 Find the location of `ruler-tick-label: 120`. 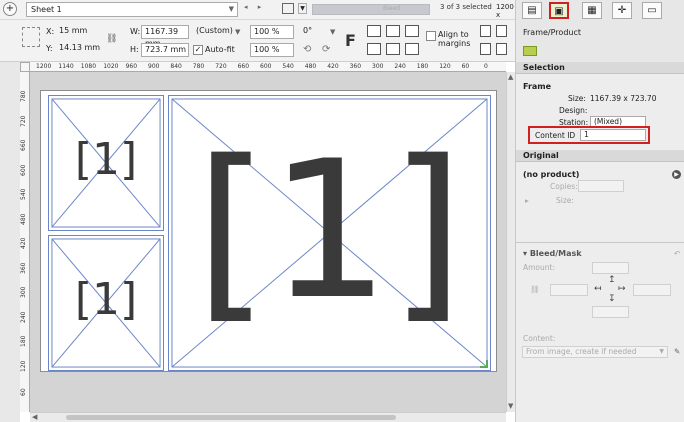

ruler-tick-label: 120 is located at coordinates (445, 66).